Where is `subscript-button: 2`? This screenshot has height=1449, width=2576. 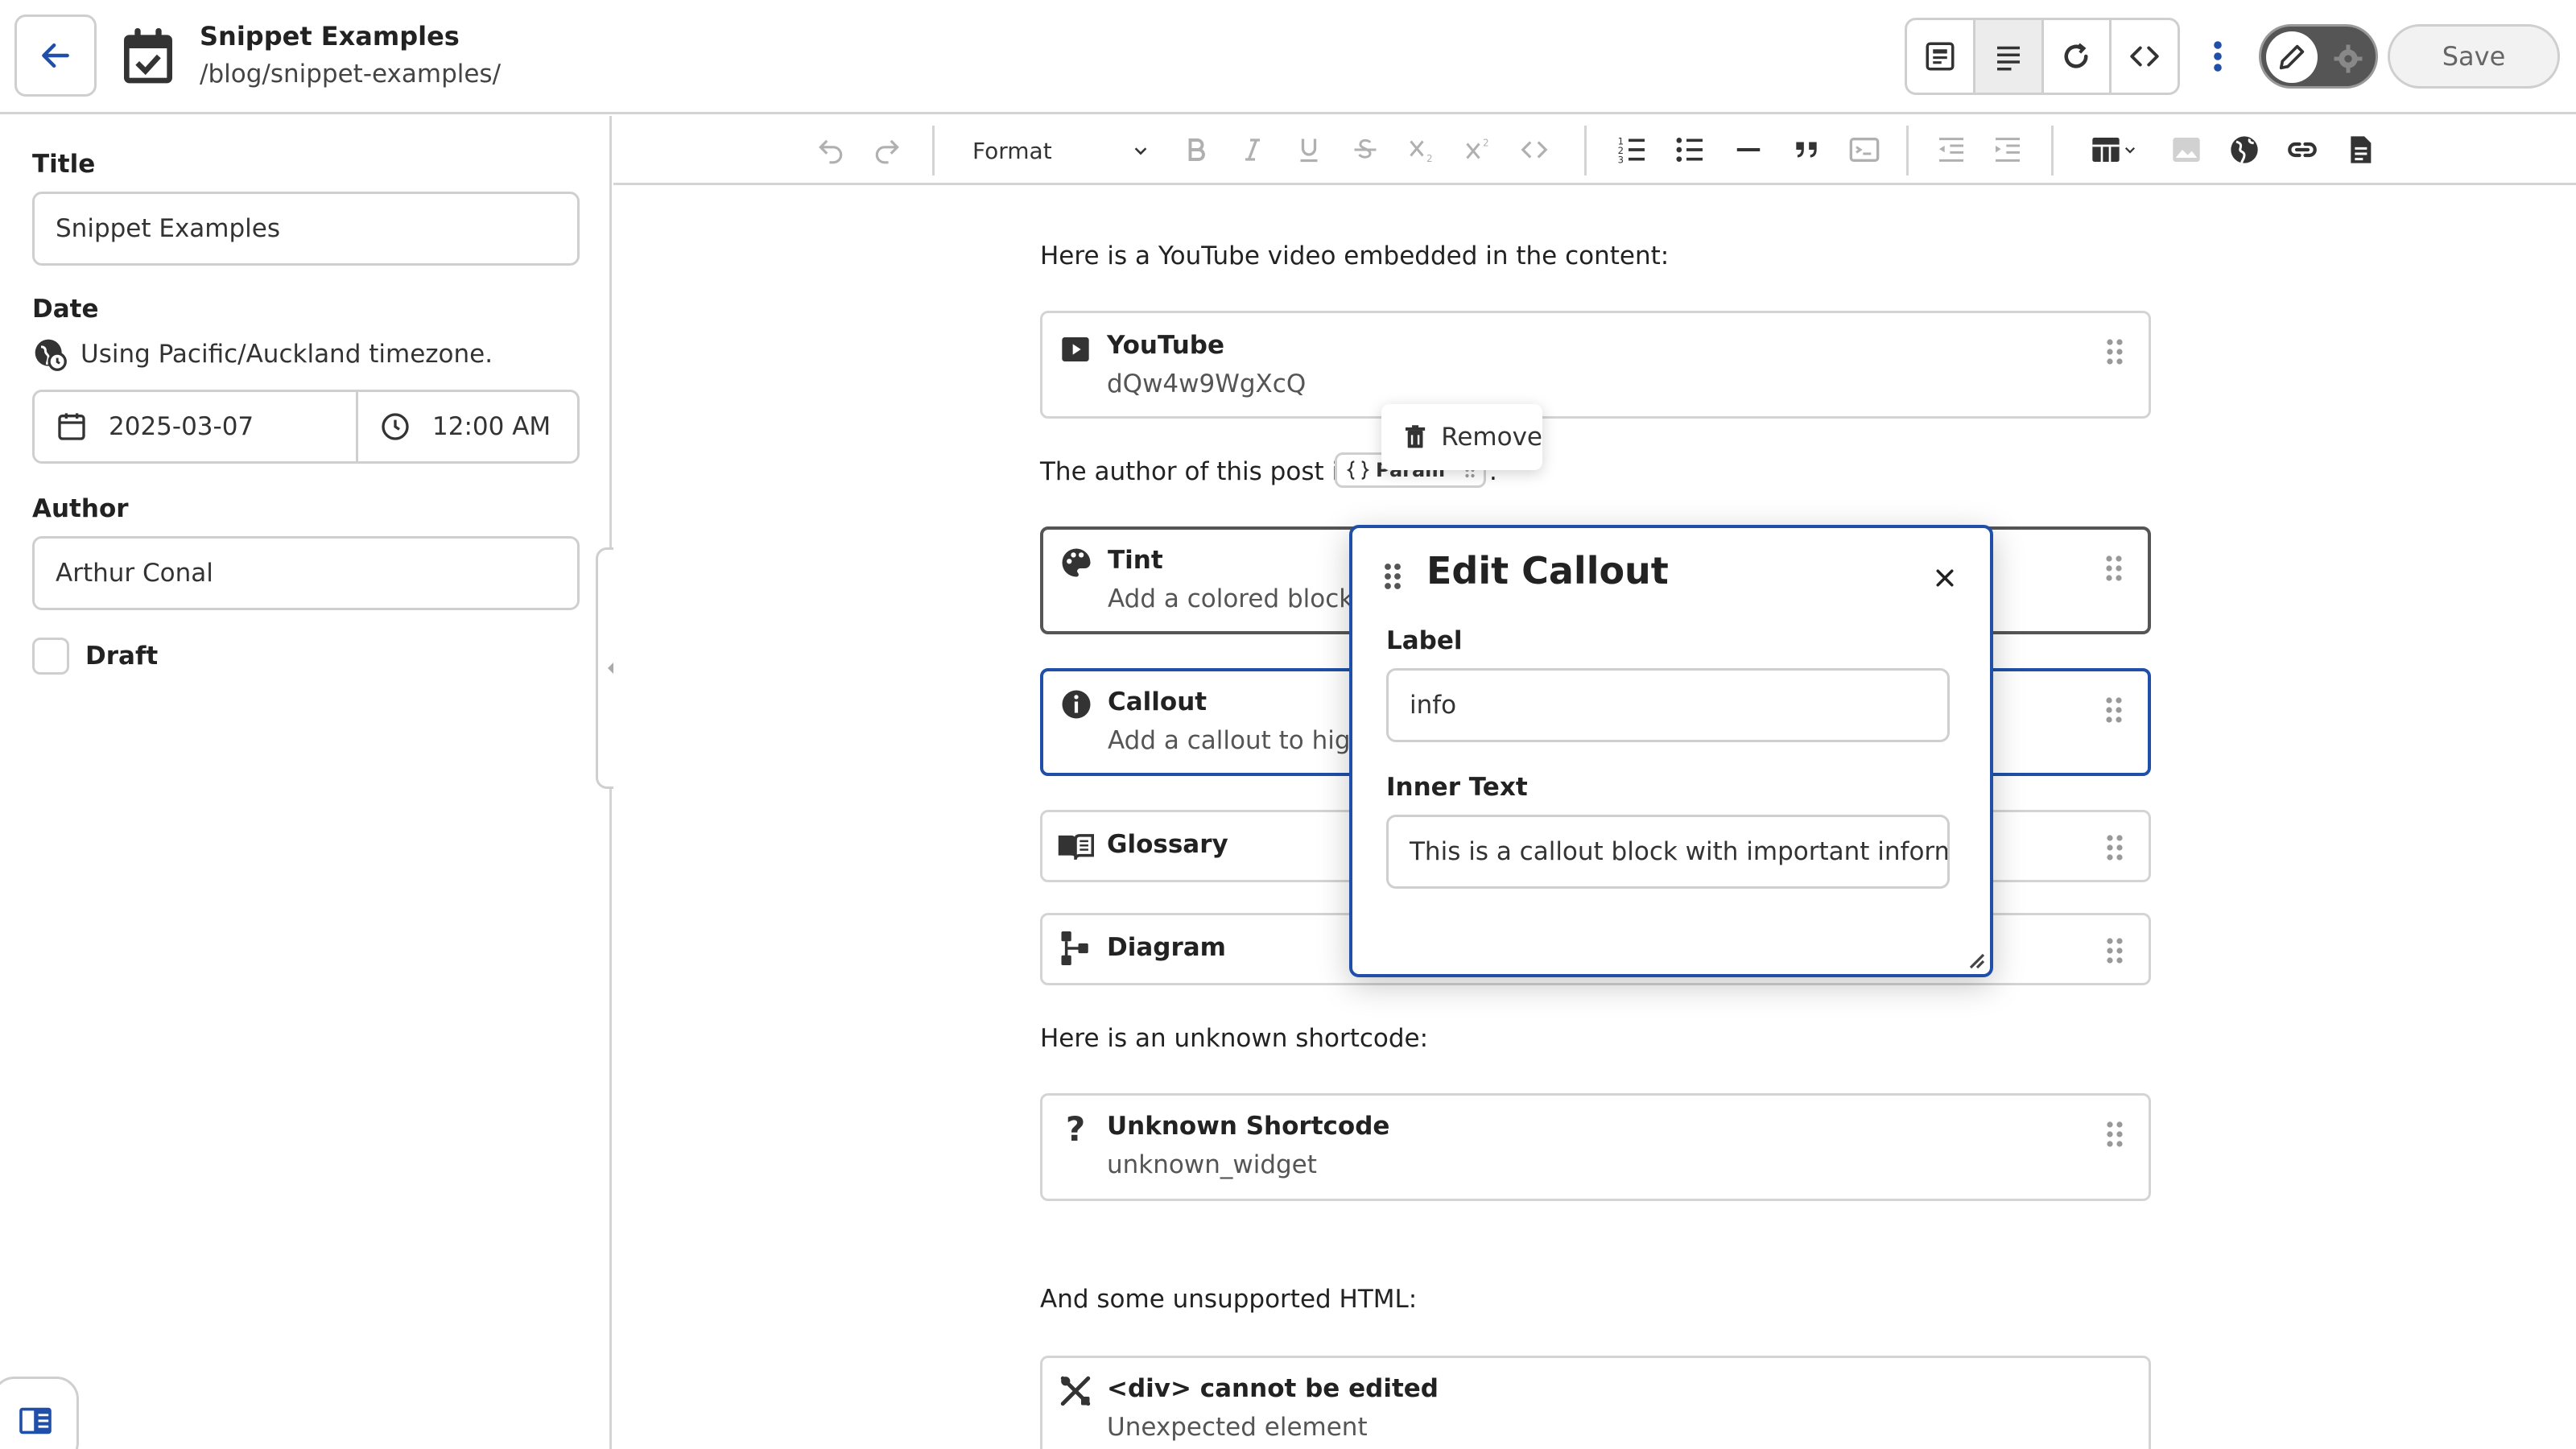
subscript-button: 2 is located at coordinates (1421, 149).